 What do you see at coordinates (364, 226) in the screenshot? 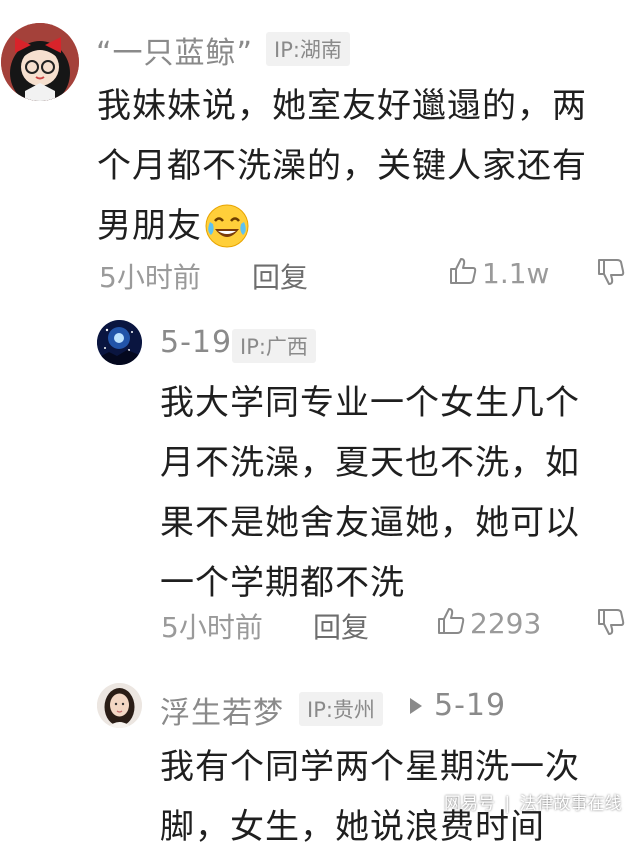
I see `comment-line: 男朋友` at bounding box center [364, 226].